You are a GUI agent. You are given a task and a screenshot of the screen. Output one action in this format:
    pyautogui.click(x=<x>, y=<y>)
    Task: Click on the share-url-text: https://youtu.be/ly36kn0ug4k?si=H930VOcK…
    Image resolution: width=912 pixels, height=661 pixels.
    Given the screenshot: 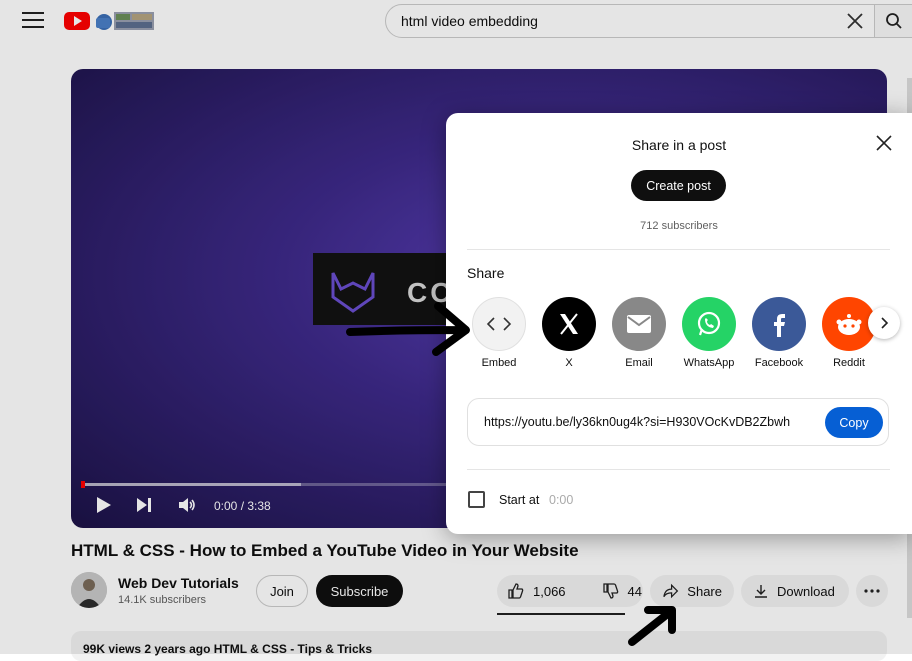 What is the action you would take?
    pyautogui.click(x=637, y=422)
    